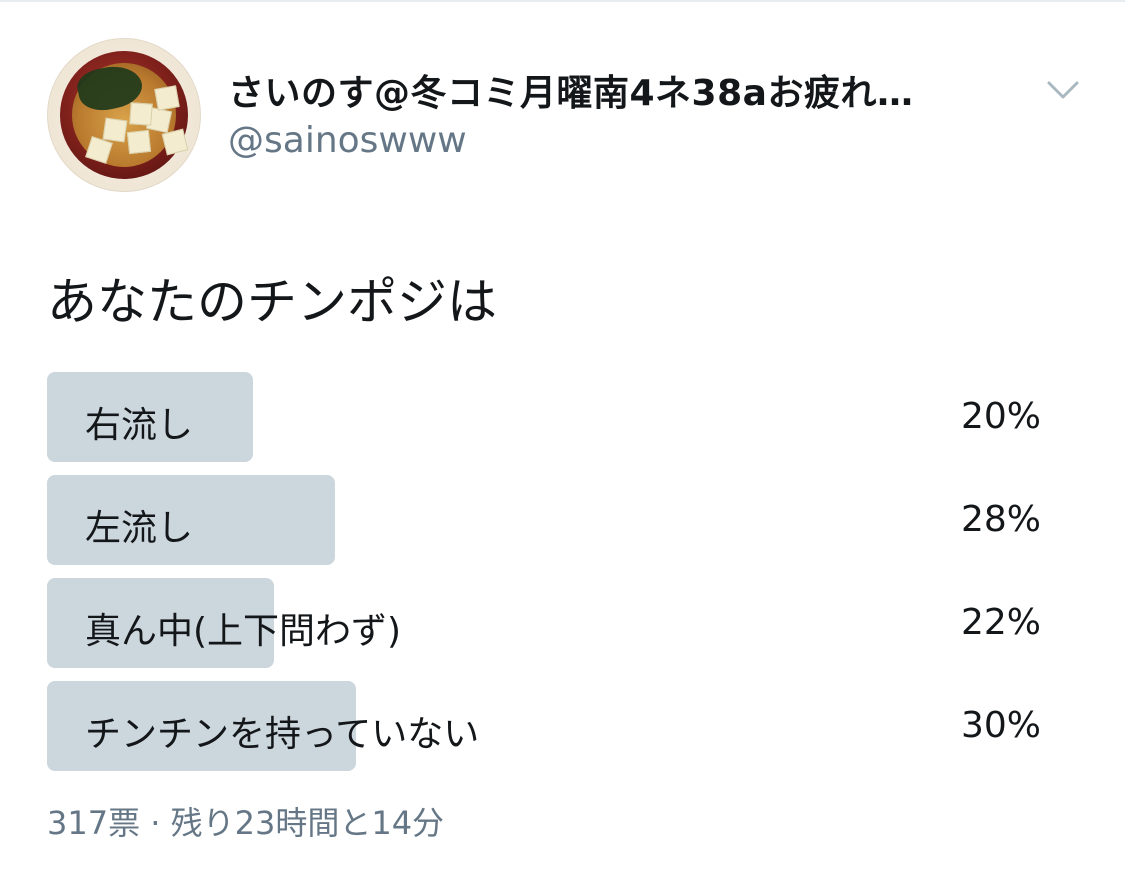 The image size is (1125, 886). Describe the element at coordinates (547, 417) in the screenshot. I see `poll-option: 右流し 20%` at that location.